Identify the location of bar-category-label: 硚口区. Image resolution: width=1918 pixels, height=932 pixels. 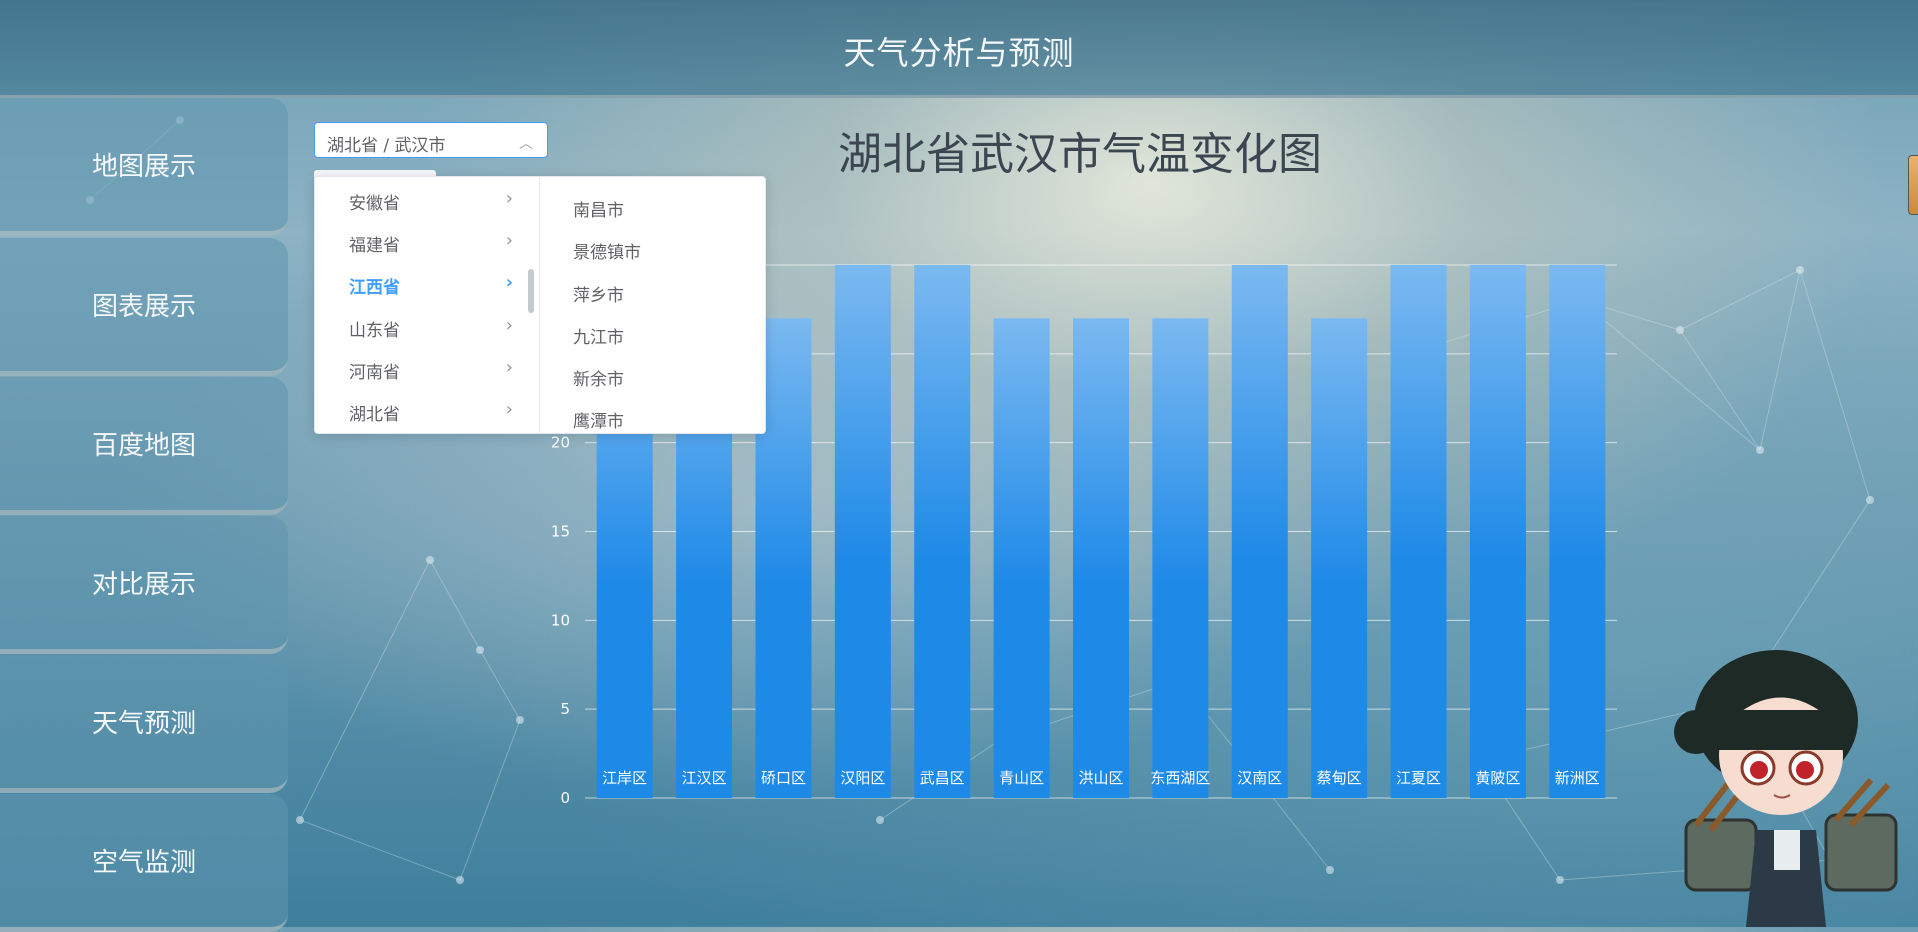
(783, 778).